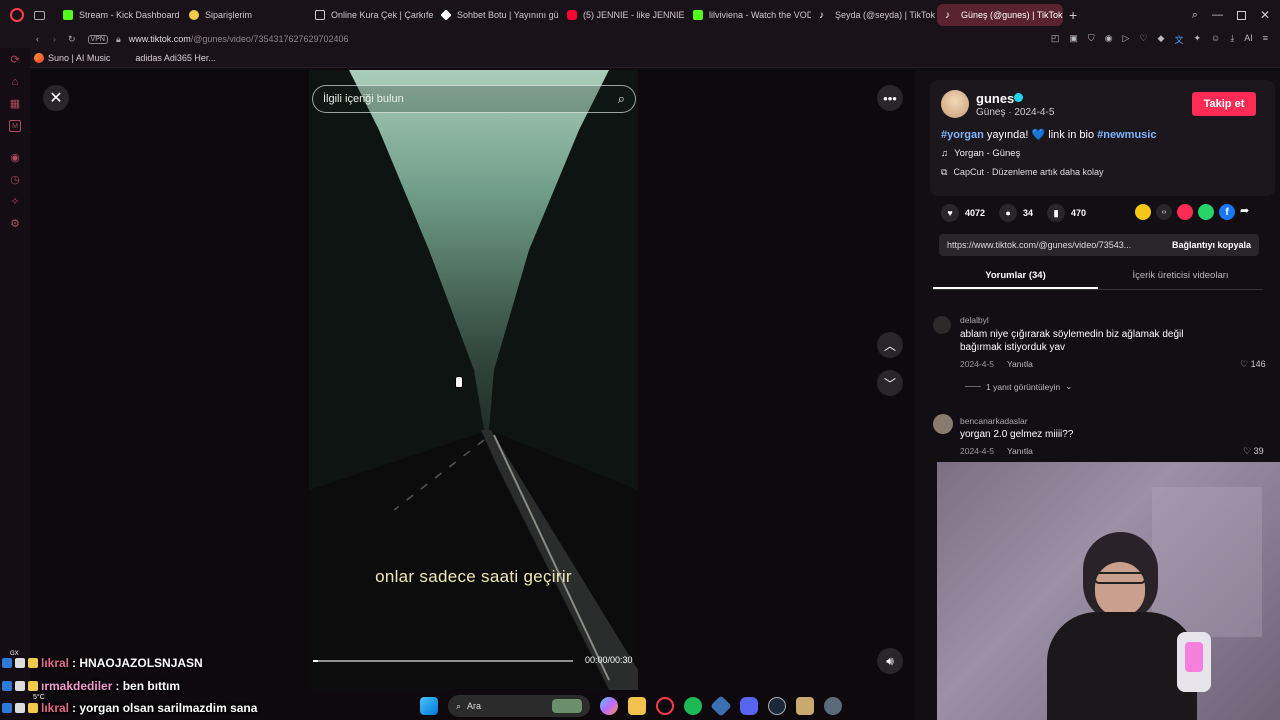 This screenshot has width=1280, height=720. Describe the element at coordinates (1265, 15) in the screenshot. I see `close-window-button: ✕` at that location.